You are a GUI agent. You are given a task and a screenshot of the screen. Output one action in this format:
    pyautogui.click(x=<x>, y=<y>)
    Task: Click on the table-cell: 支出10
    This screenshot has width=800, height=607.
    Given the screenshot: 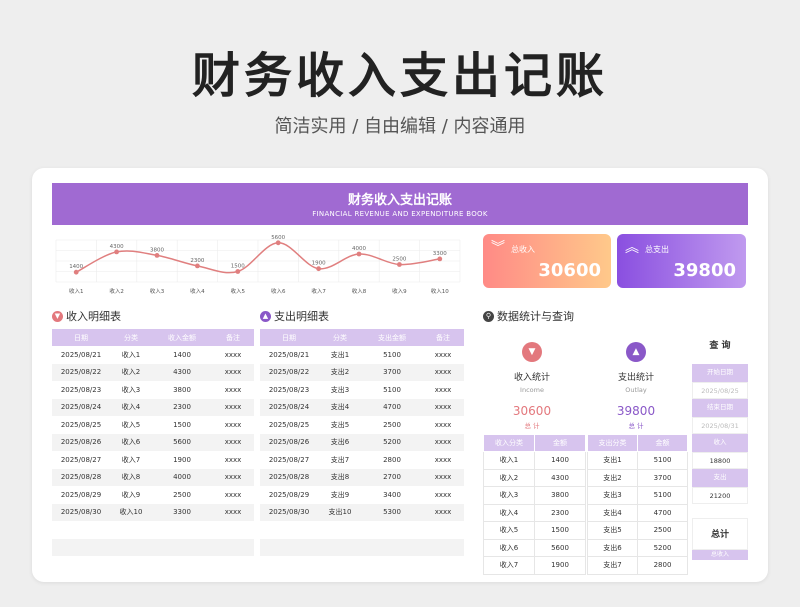 What is the action you would take?
    pyautogui.click(x=340, y=512)
    